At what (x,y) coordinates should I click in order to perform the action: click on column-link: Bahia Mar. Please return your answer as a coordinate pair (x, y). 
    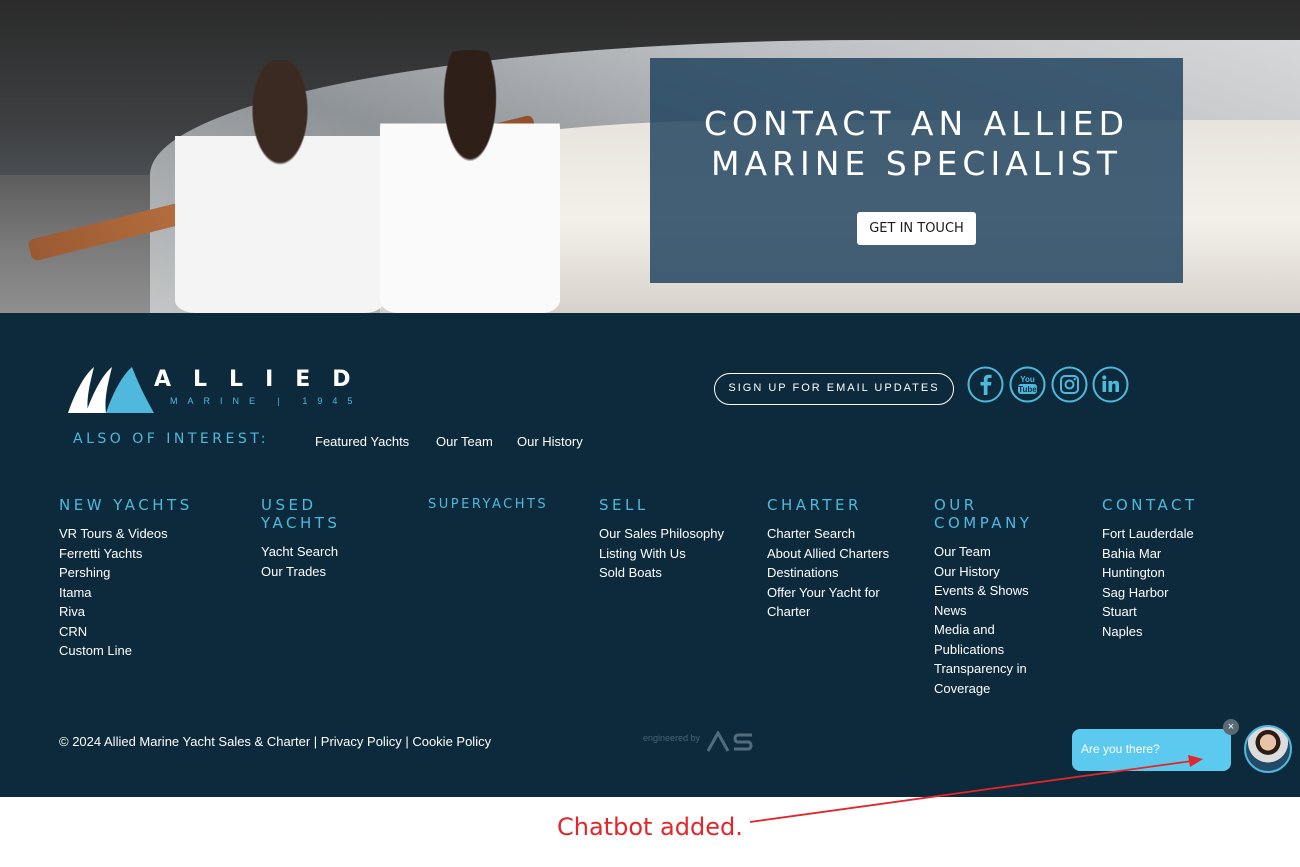
    Looking at the image, I should click on (1177, 554).